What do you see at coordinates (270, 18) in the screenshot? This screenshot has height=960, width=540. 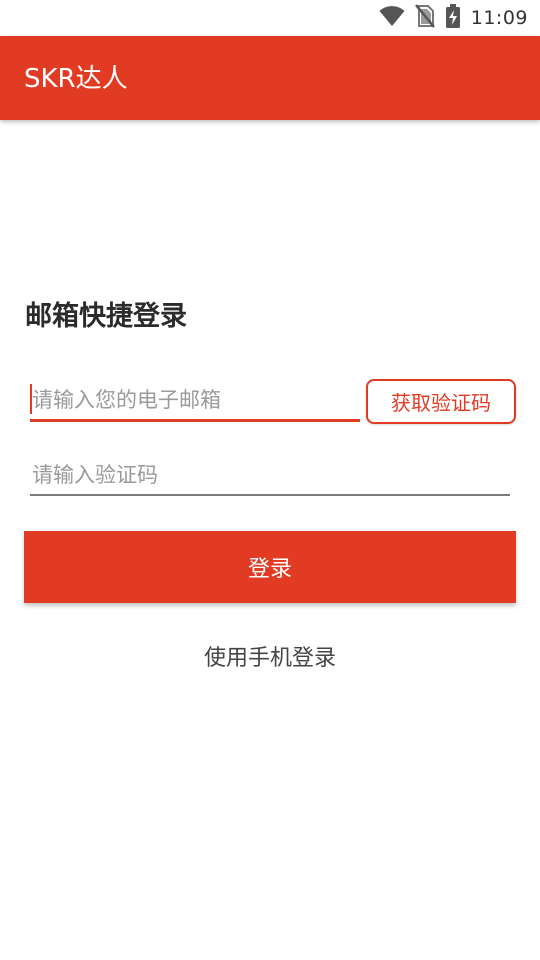 I see `status-bar: 11:09` at bounding box center [270, 18].